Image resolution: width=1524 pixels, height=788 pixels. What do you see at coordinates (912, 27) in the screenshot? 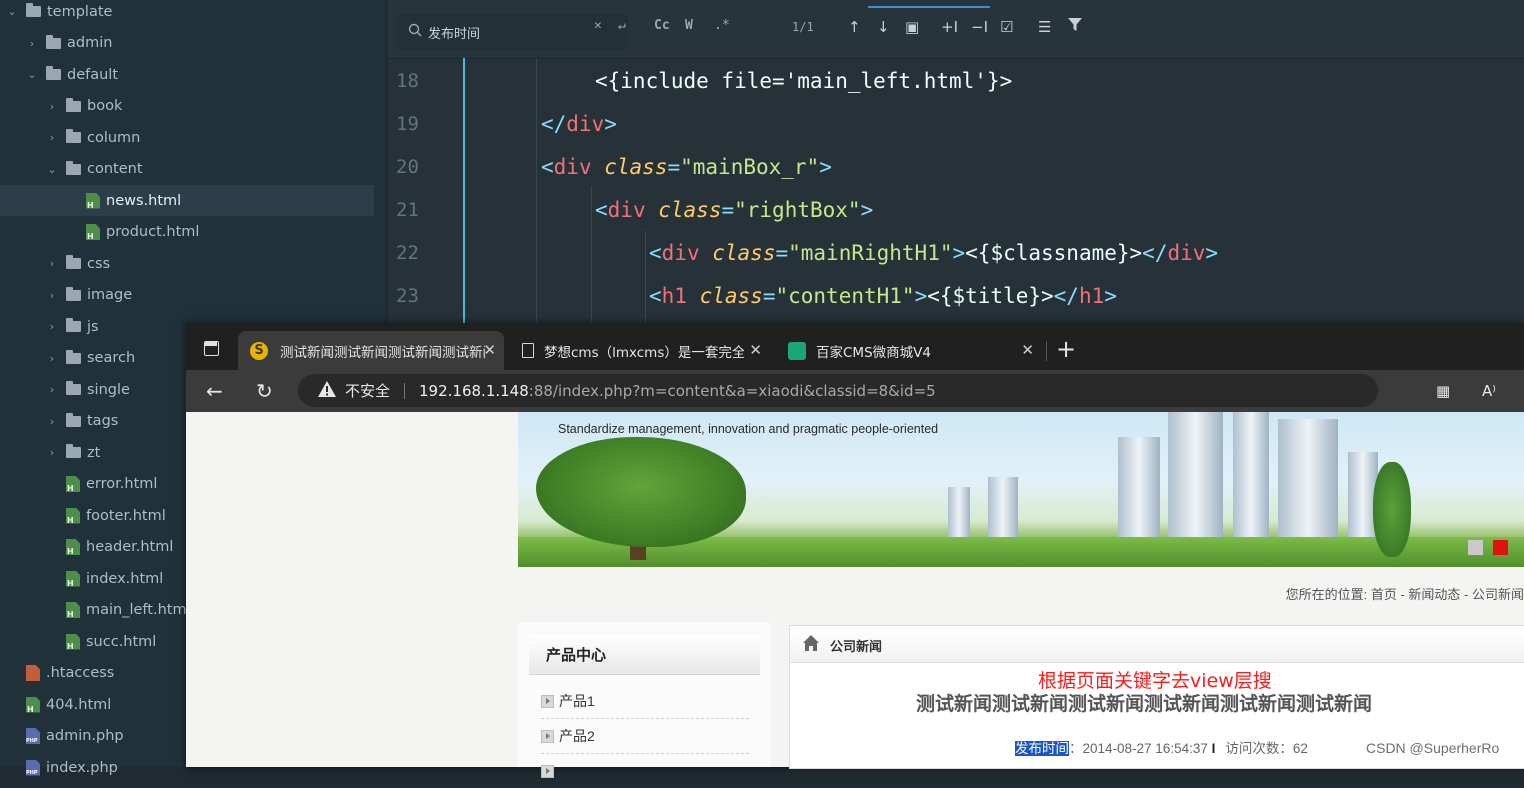
I see `select-match-icon: ▣` at bounding box center [912, 27].